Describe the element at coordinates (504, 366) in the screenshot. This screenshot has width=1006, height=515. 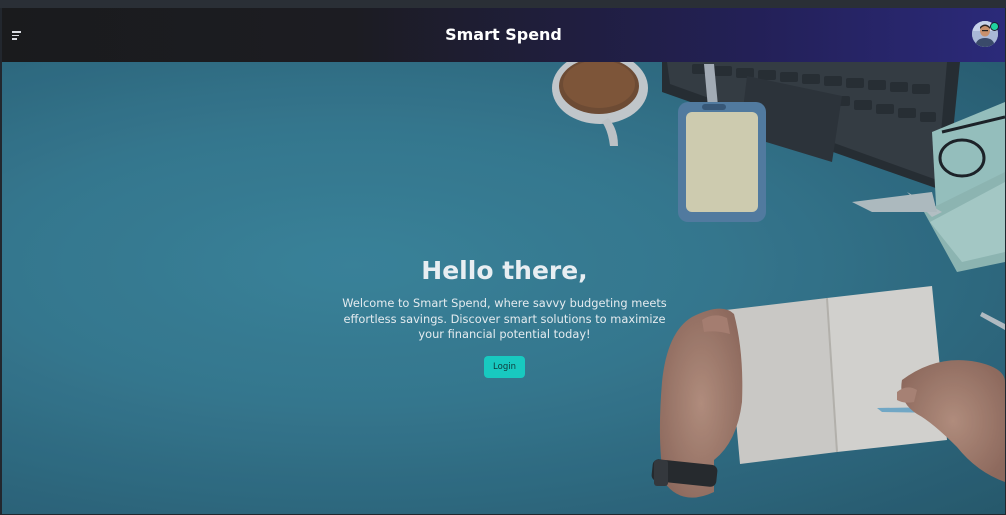
I see `login-button: Login` at that location.